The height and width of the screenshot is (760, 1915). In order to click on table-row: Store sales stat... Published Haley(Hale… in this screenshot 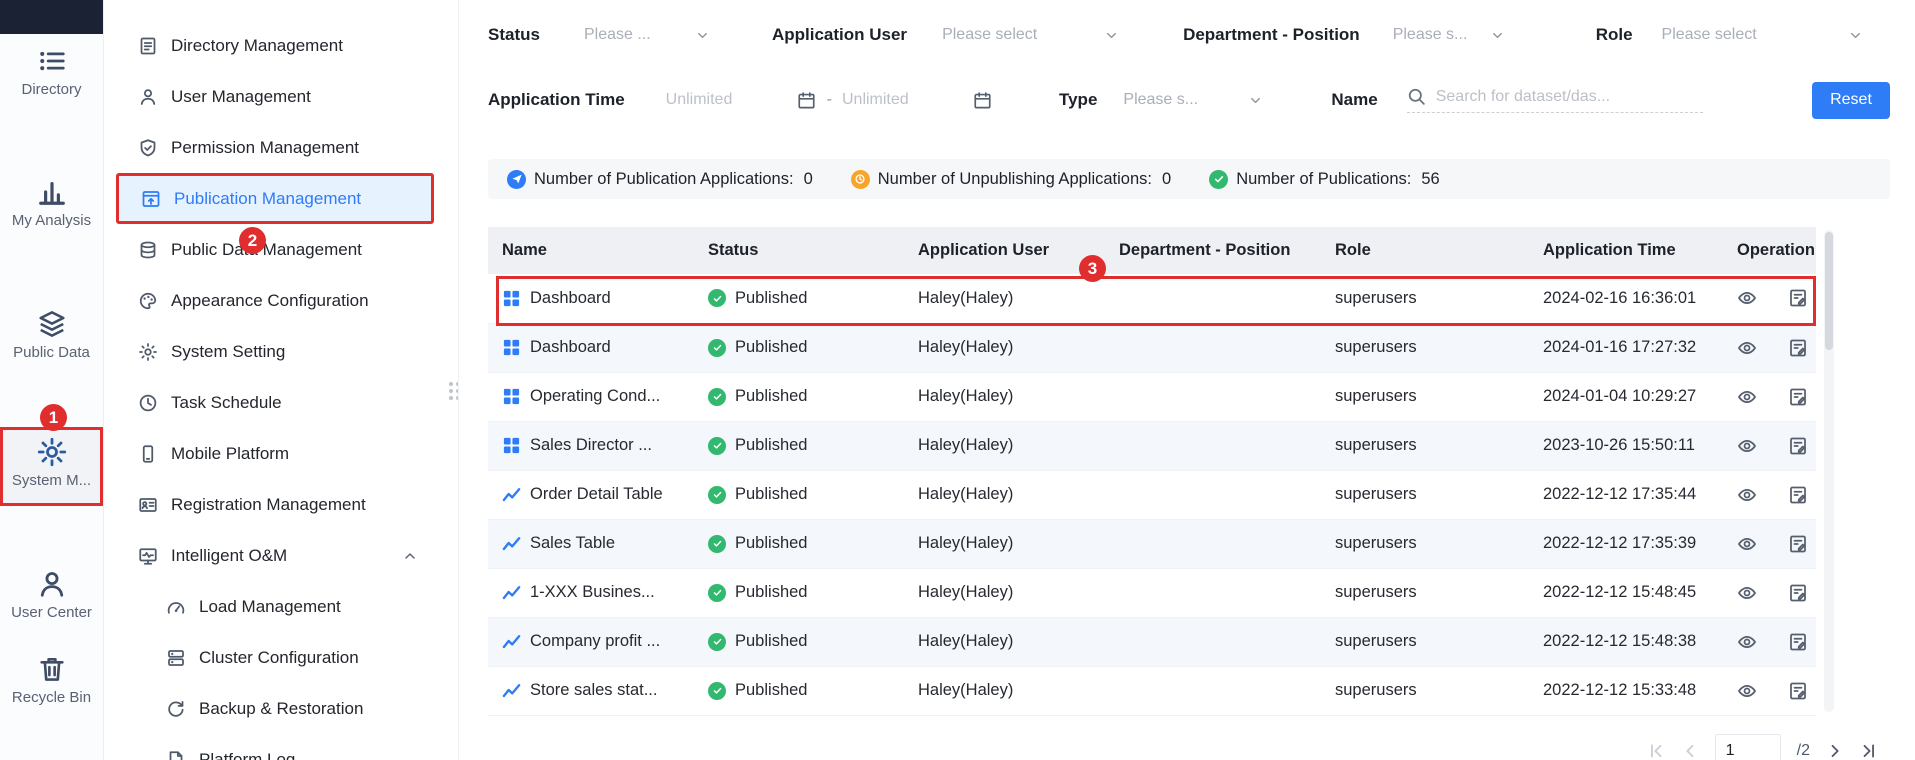, I will do `click(1152, 691)`.